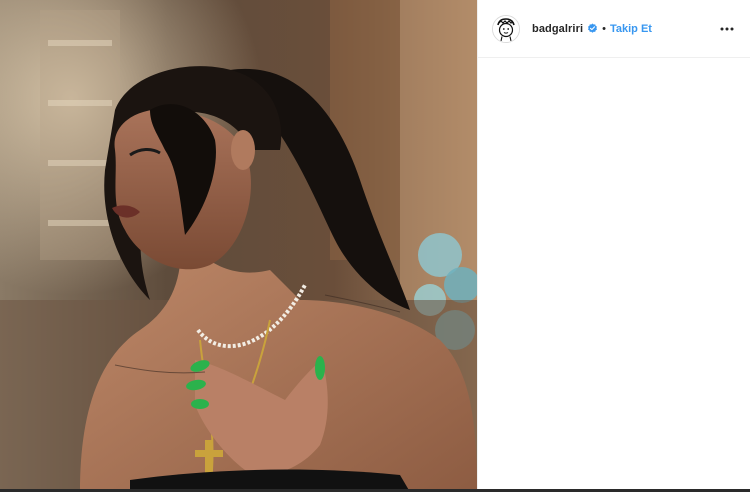 The height and width of the screenshot is (492, 750). I want to click on verified-badge-icon, so click(592, 28).